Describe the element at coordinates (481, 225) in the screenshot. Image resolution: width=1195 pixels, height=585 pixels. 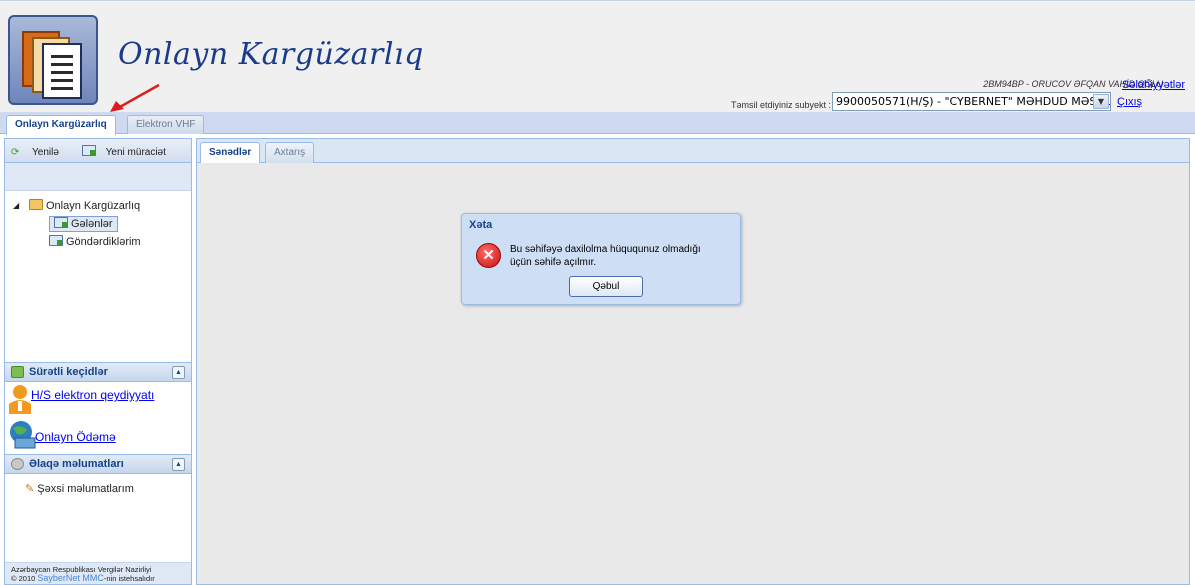
I see `dialog-title: Xəta` at that location.